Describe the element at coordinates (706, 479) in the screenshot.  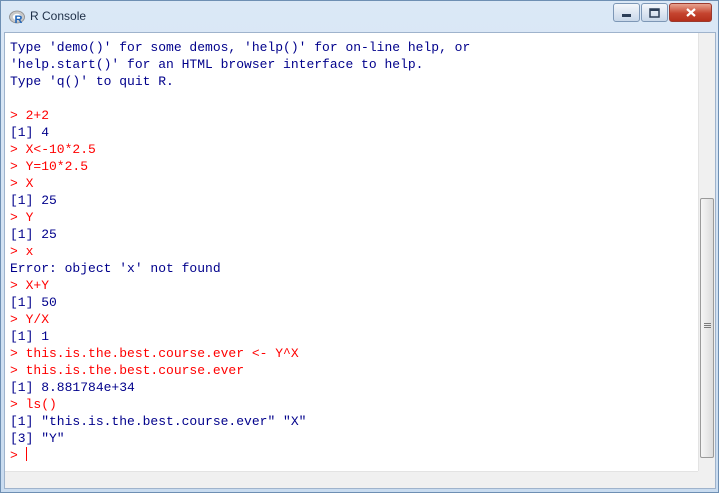
I see `scrollbar-corner` at that location.